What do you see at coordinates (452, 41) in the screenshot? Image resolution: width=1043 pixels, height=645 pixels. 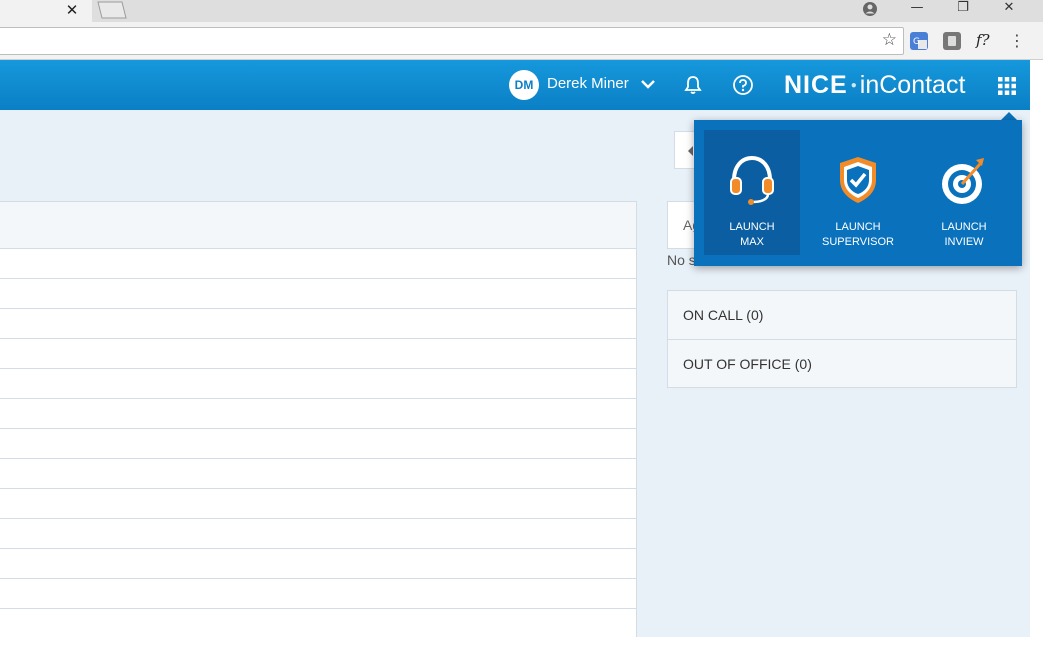 I see `address-bar: ☆` at bounding box center [452, 41].